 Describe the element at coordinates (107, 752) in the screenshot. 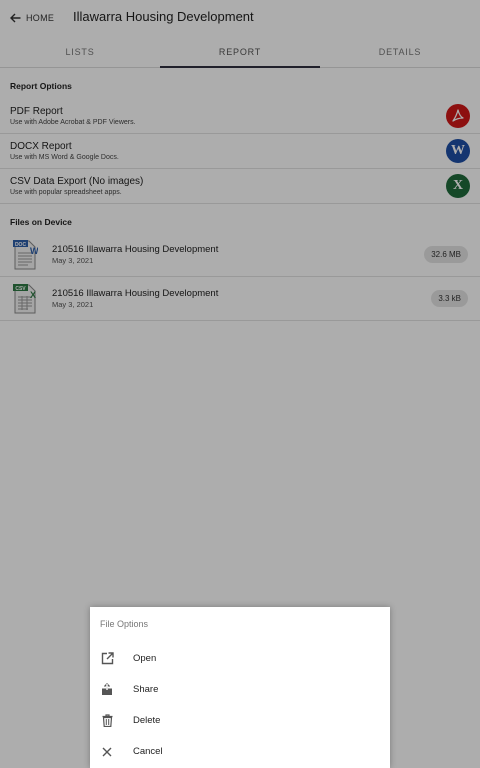

I see `close-icon` at that location.